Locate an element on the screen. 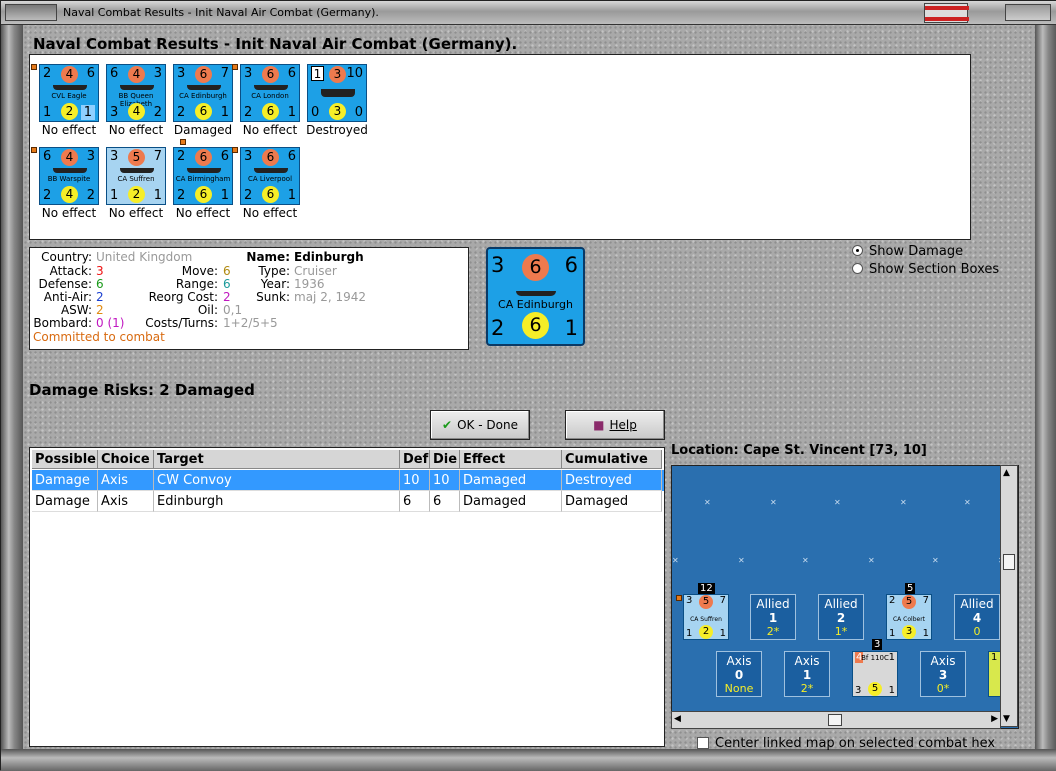 This screenshot has width=1056, height=771. map-horizontal-scrollbar: ◀ ▶ is located at coordinates (836, 720).